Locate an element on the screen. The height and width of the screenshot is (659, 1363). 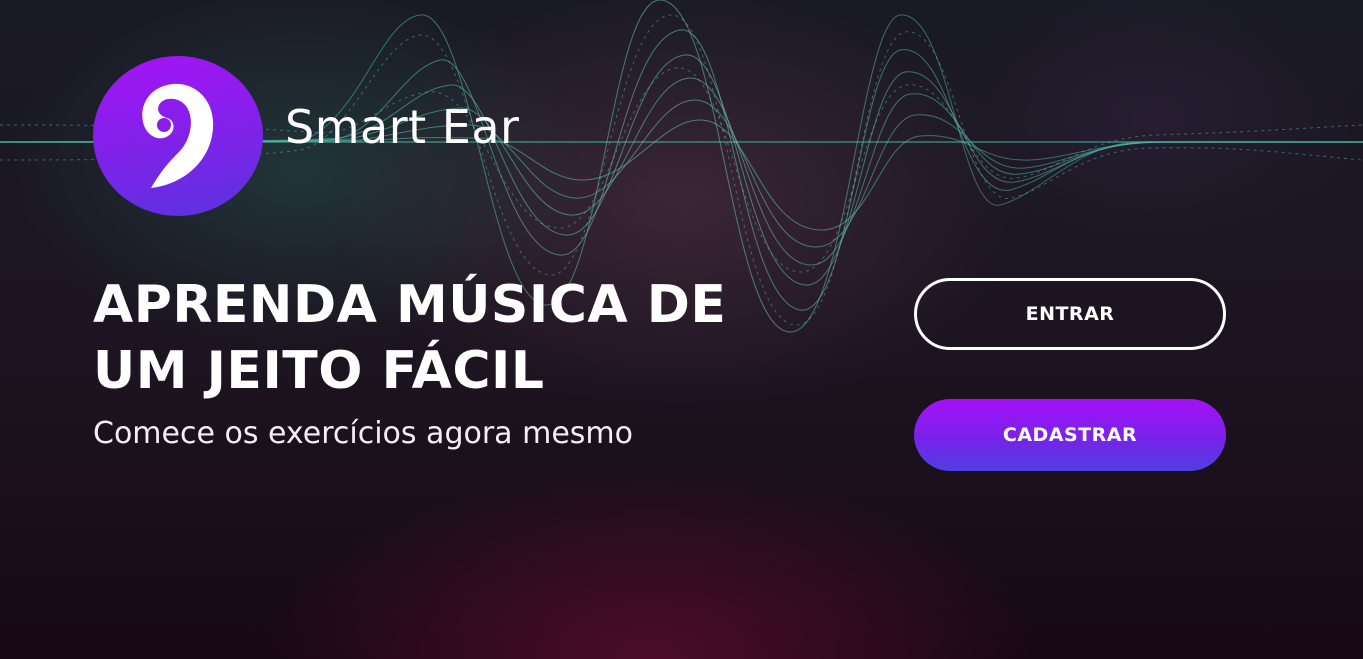
ear-icon is located at coordinates (178, 135).